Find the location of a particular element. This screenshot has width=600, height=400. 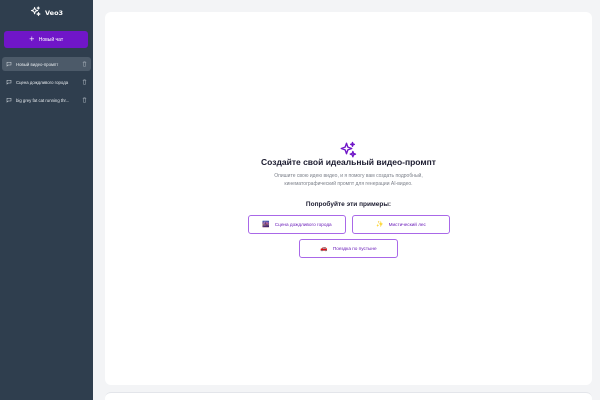

chat-item: Сцена дождливого города is located at coordinates (46, 82).